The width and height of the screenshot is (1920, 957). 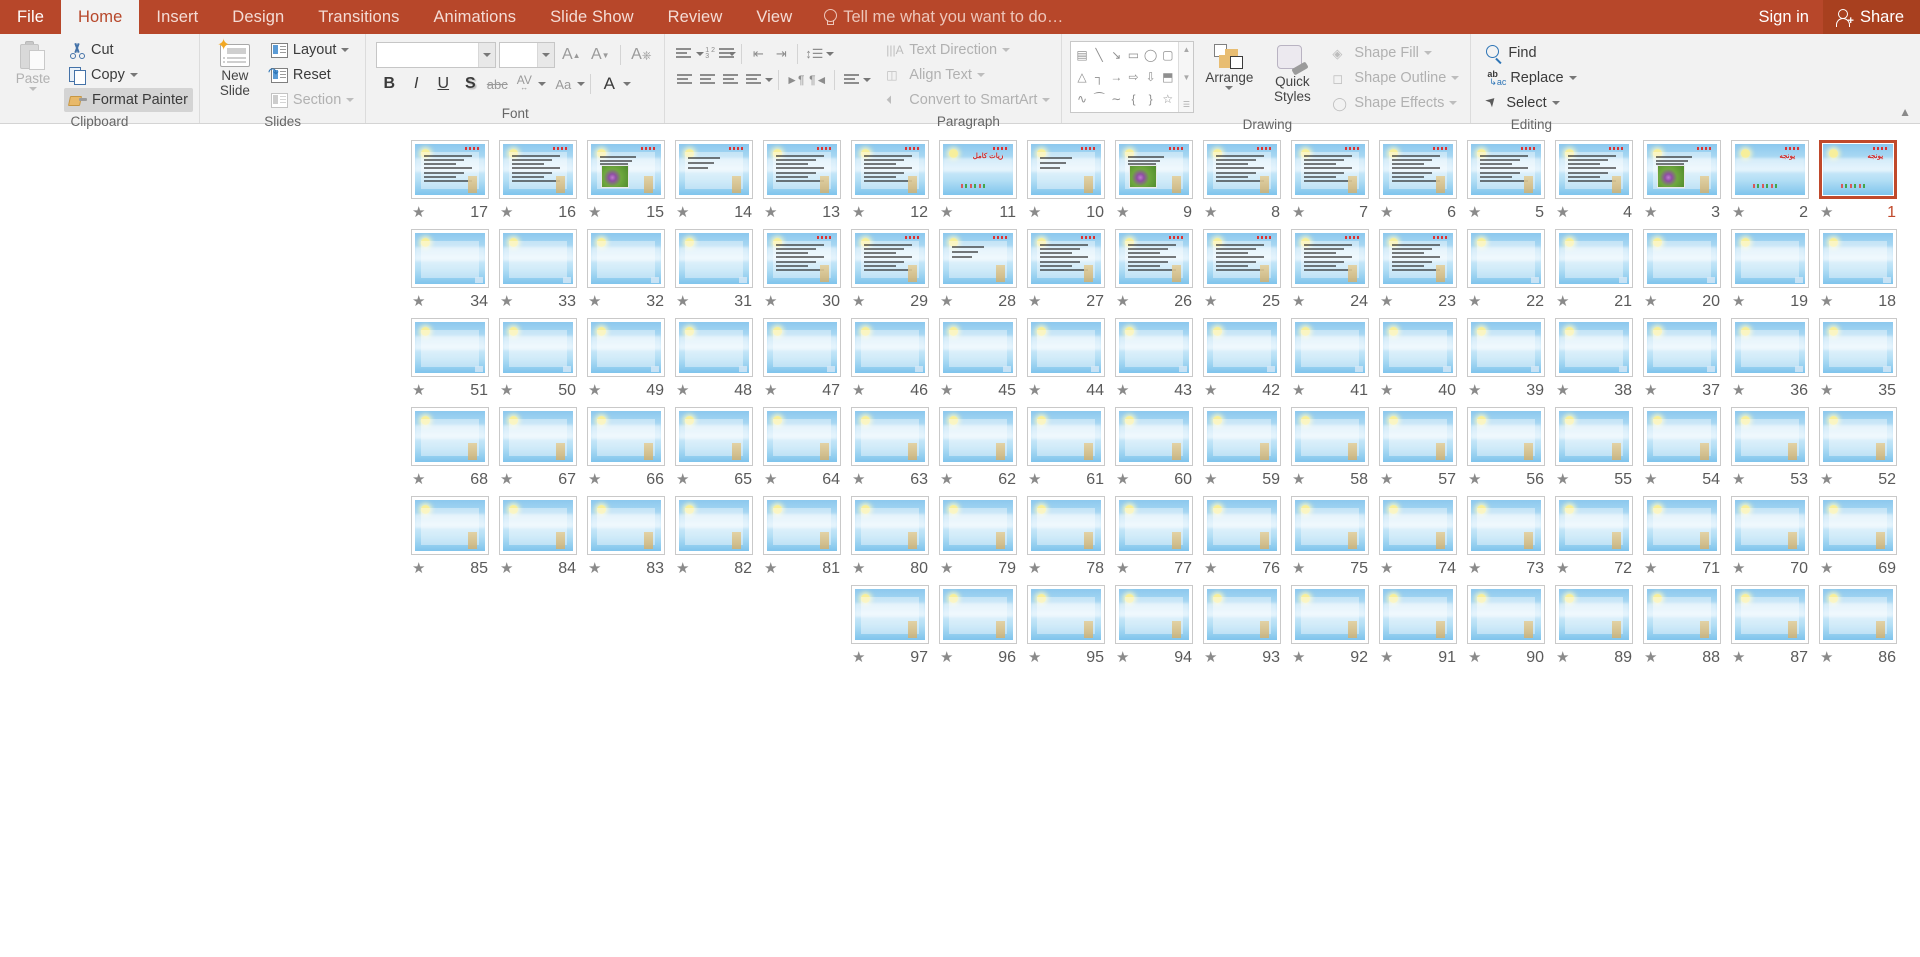 What do you see at coordinates (487, 55) in the screenshot?
I see `font-name-chevron-down-icon` at bounding box center [487, 55].